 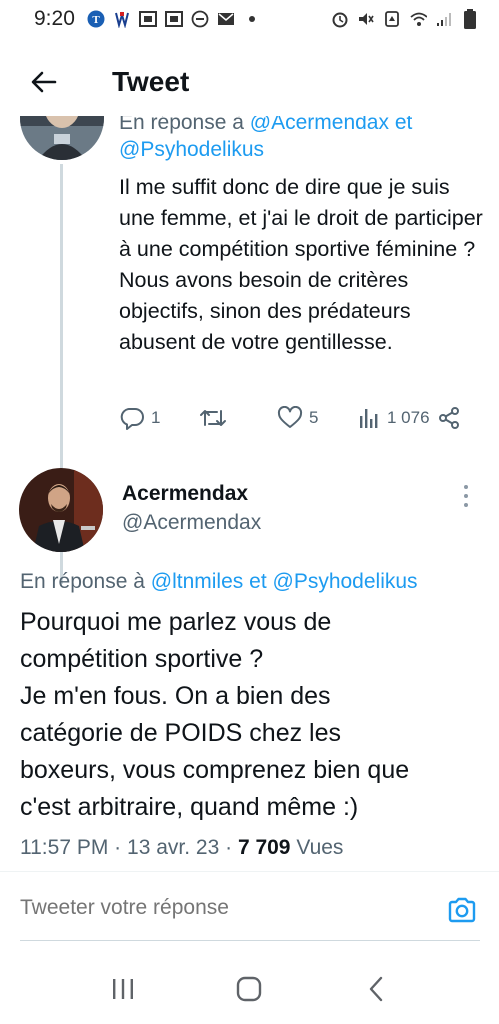 I want to click on signal-icon, so click(x=444, y=19).